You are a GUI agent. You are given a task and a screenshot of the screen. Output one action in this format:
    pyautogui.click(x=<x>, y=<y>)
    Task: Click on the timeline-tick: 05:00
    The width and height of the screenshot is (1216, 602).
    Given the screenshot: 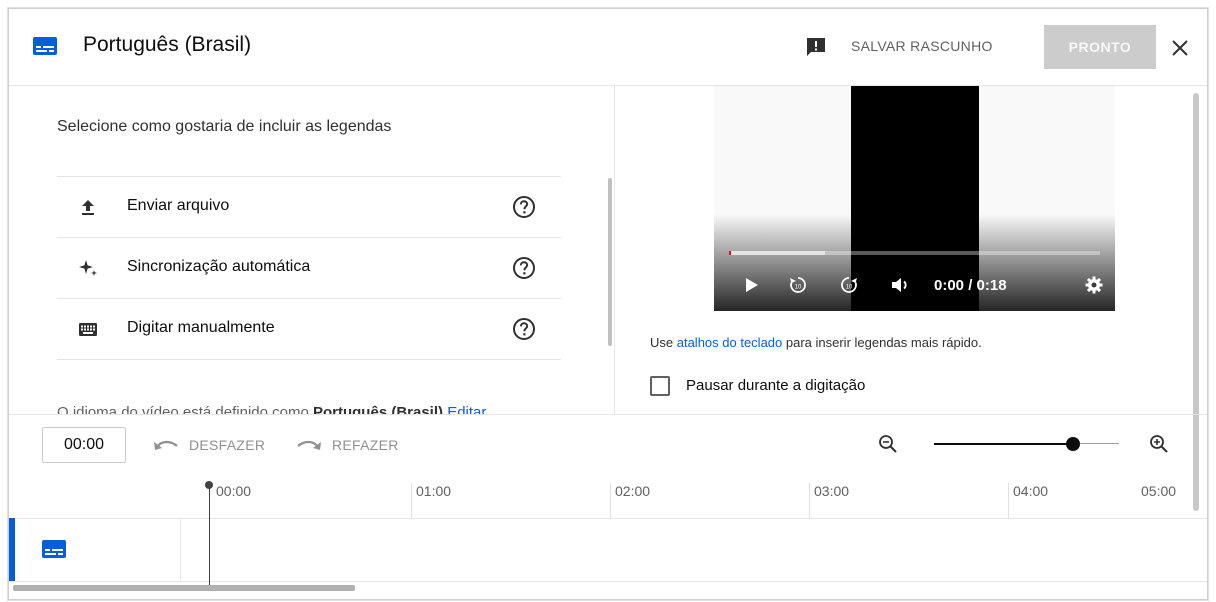 What is the action you would take?
    pyautogui.click(x=1159, y=491)
    